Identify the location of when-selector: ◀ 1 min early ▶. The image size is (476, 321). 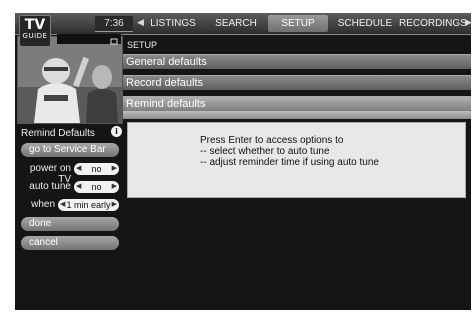
(88, 205).